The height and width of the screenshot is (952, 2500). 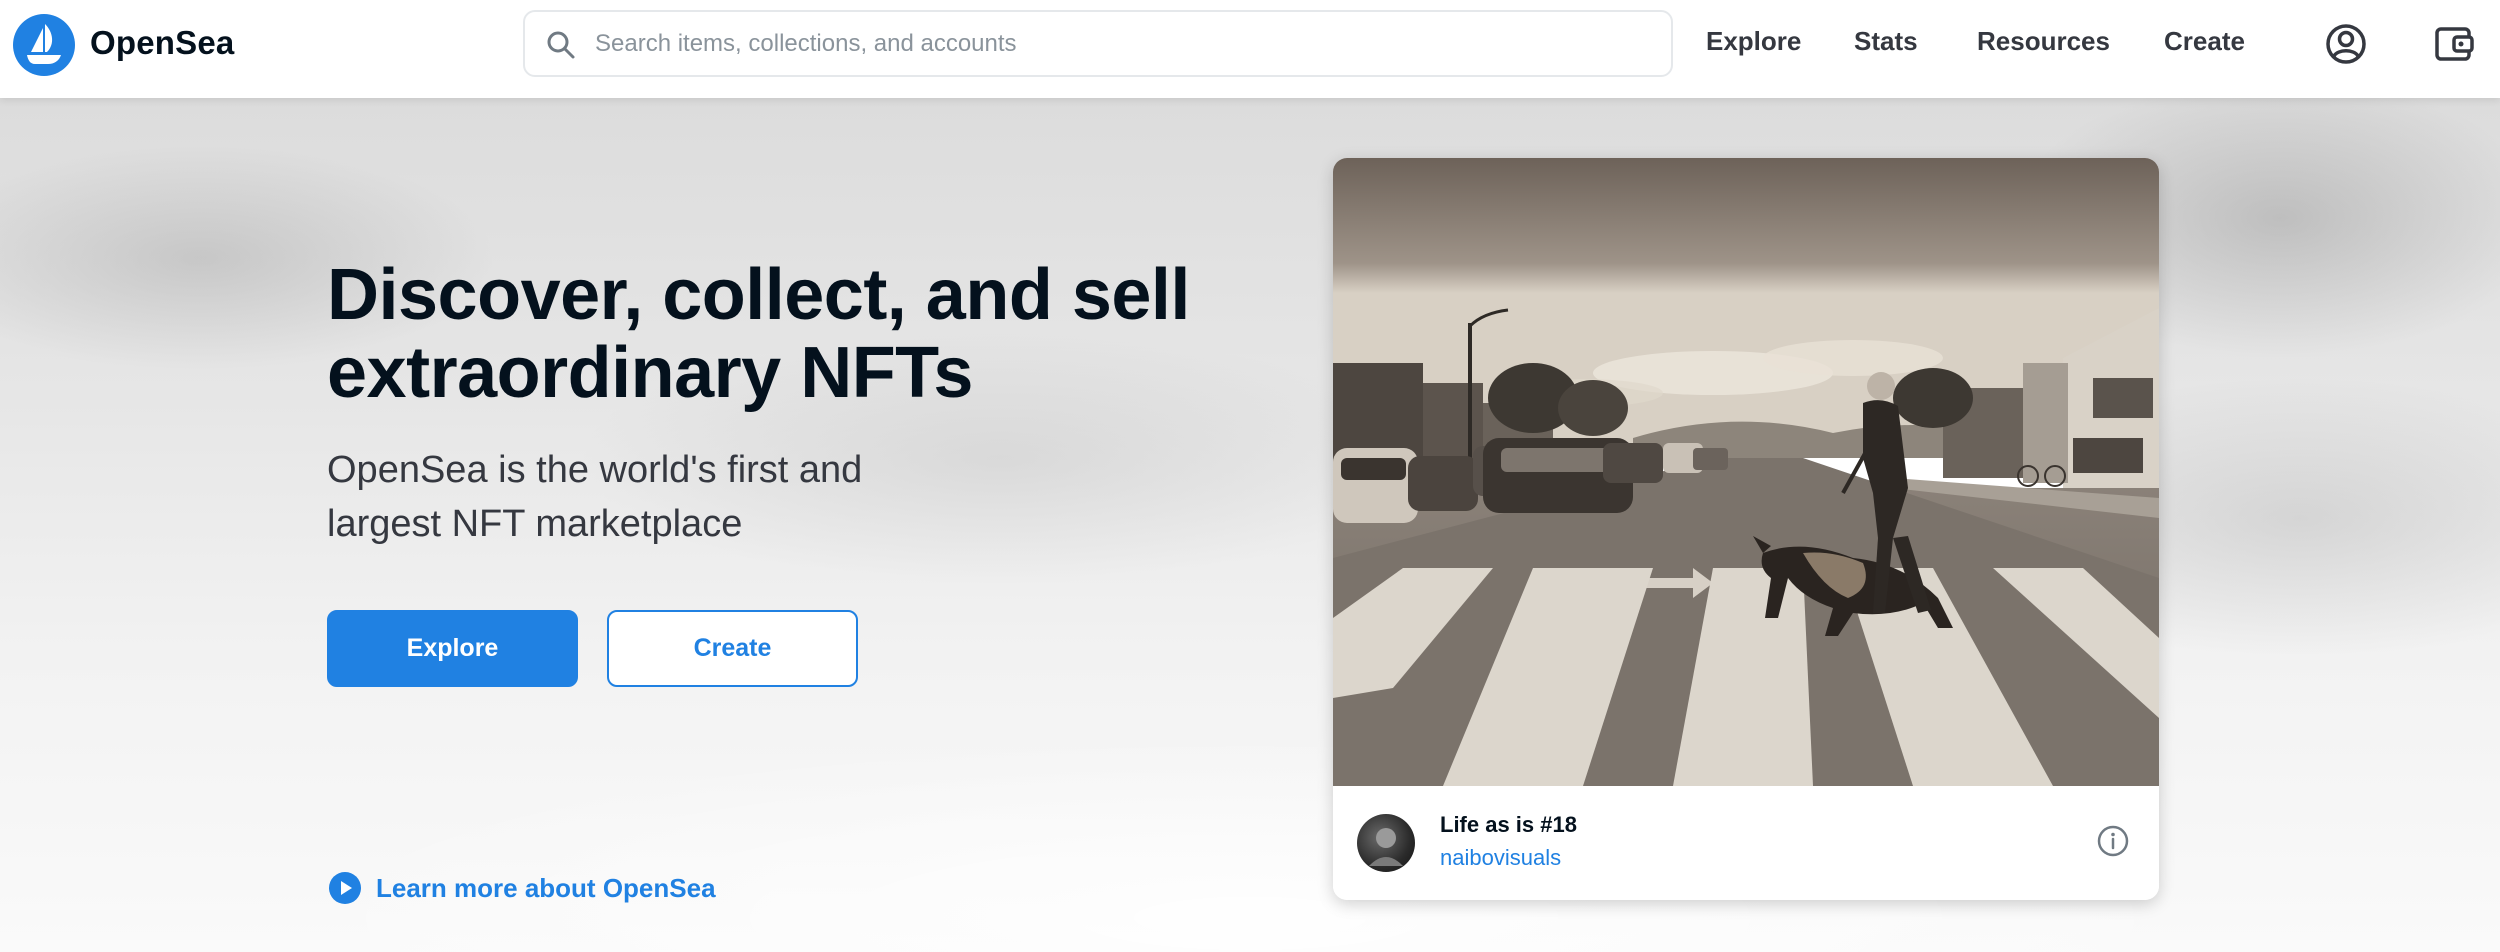 I want to click on nft-name: Life as is #18, so click(x=1508, y=825).